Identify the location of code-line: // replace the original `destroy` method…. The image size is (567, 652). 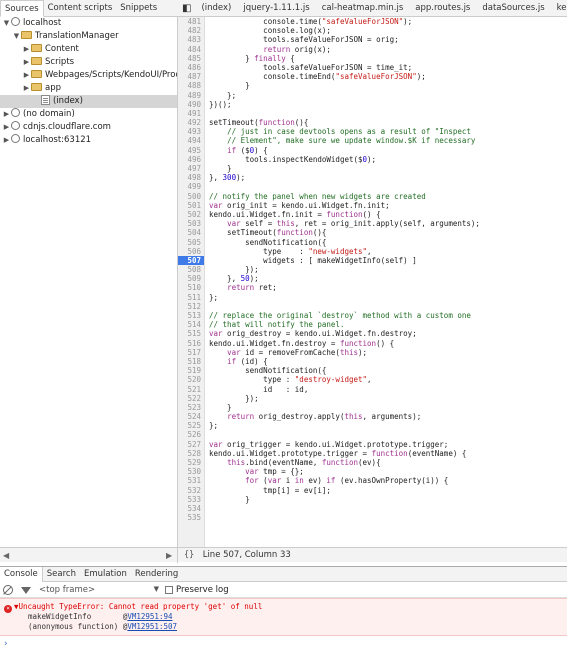
(386, 315).